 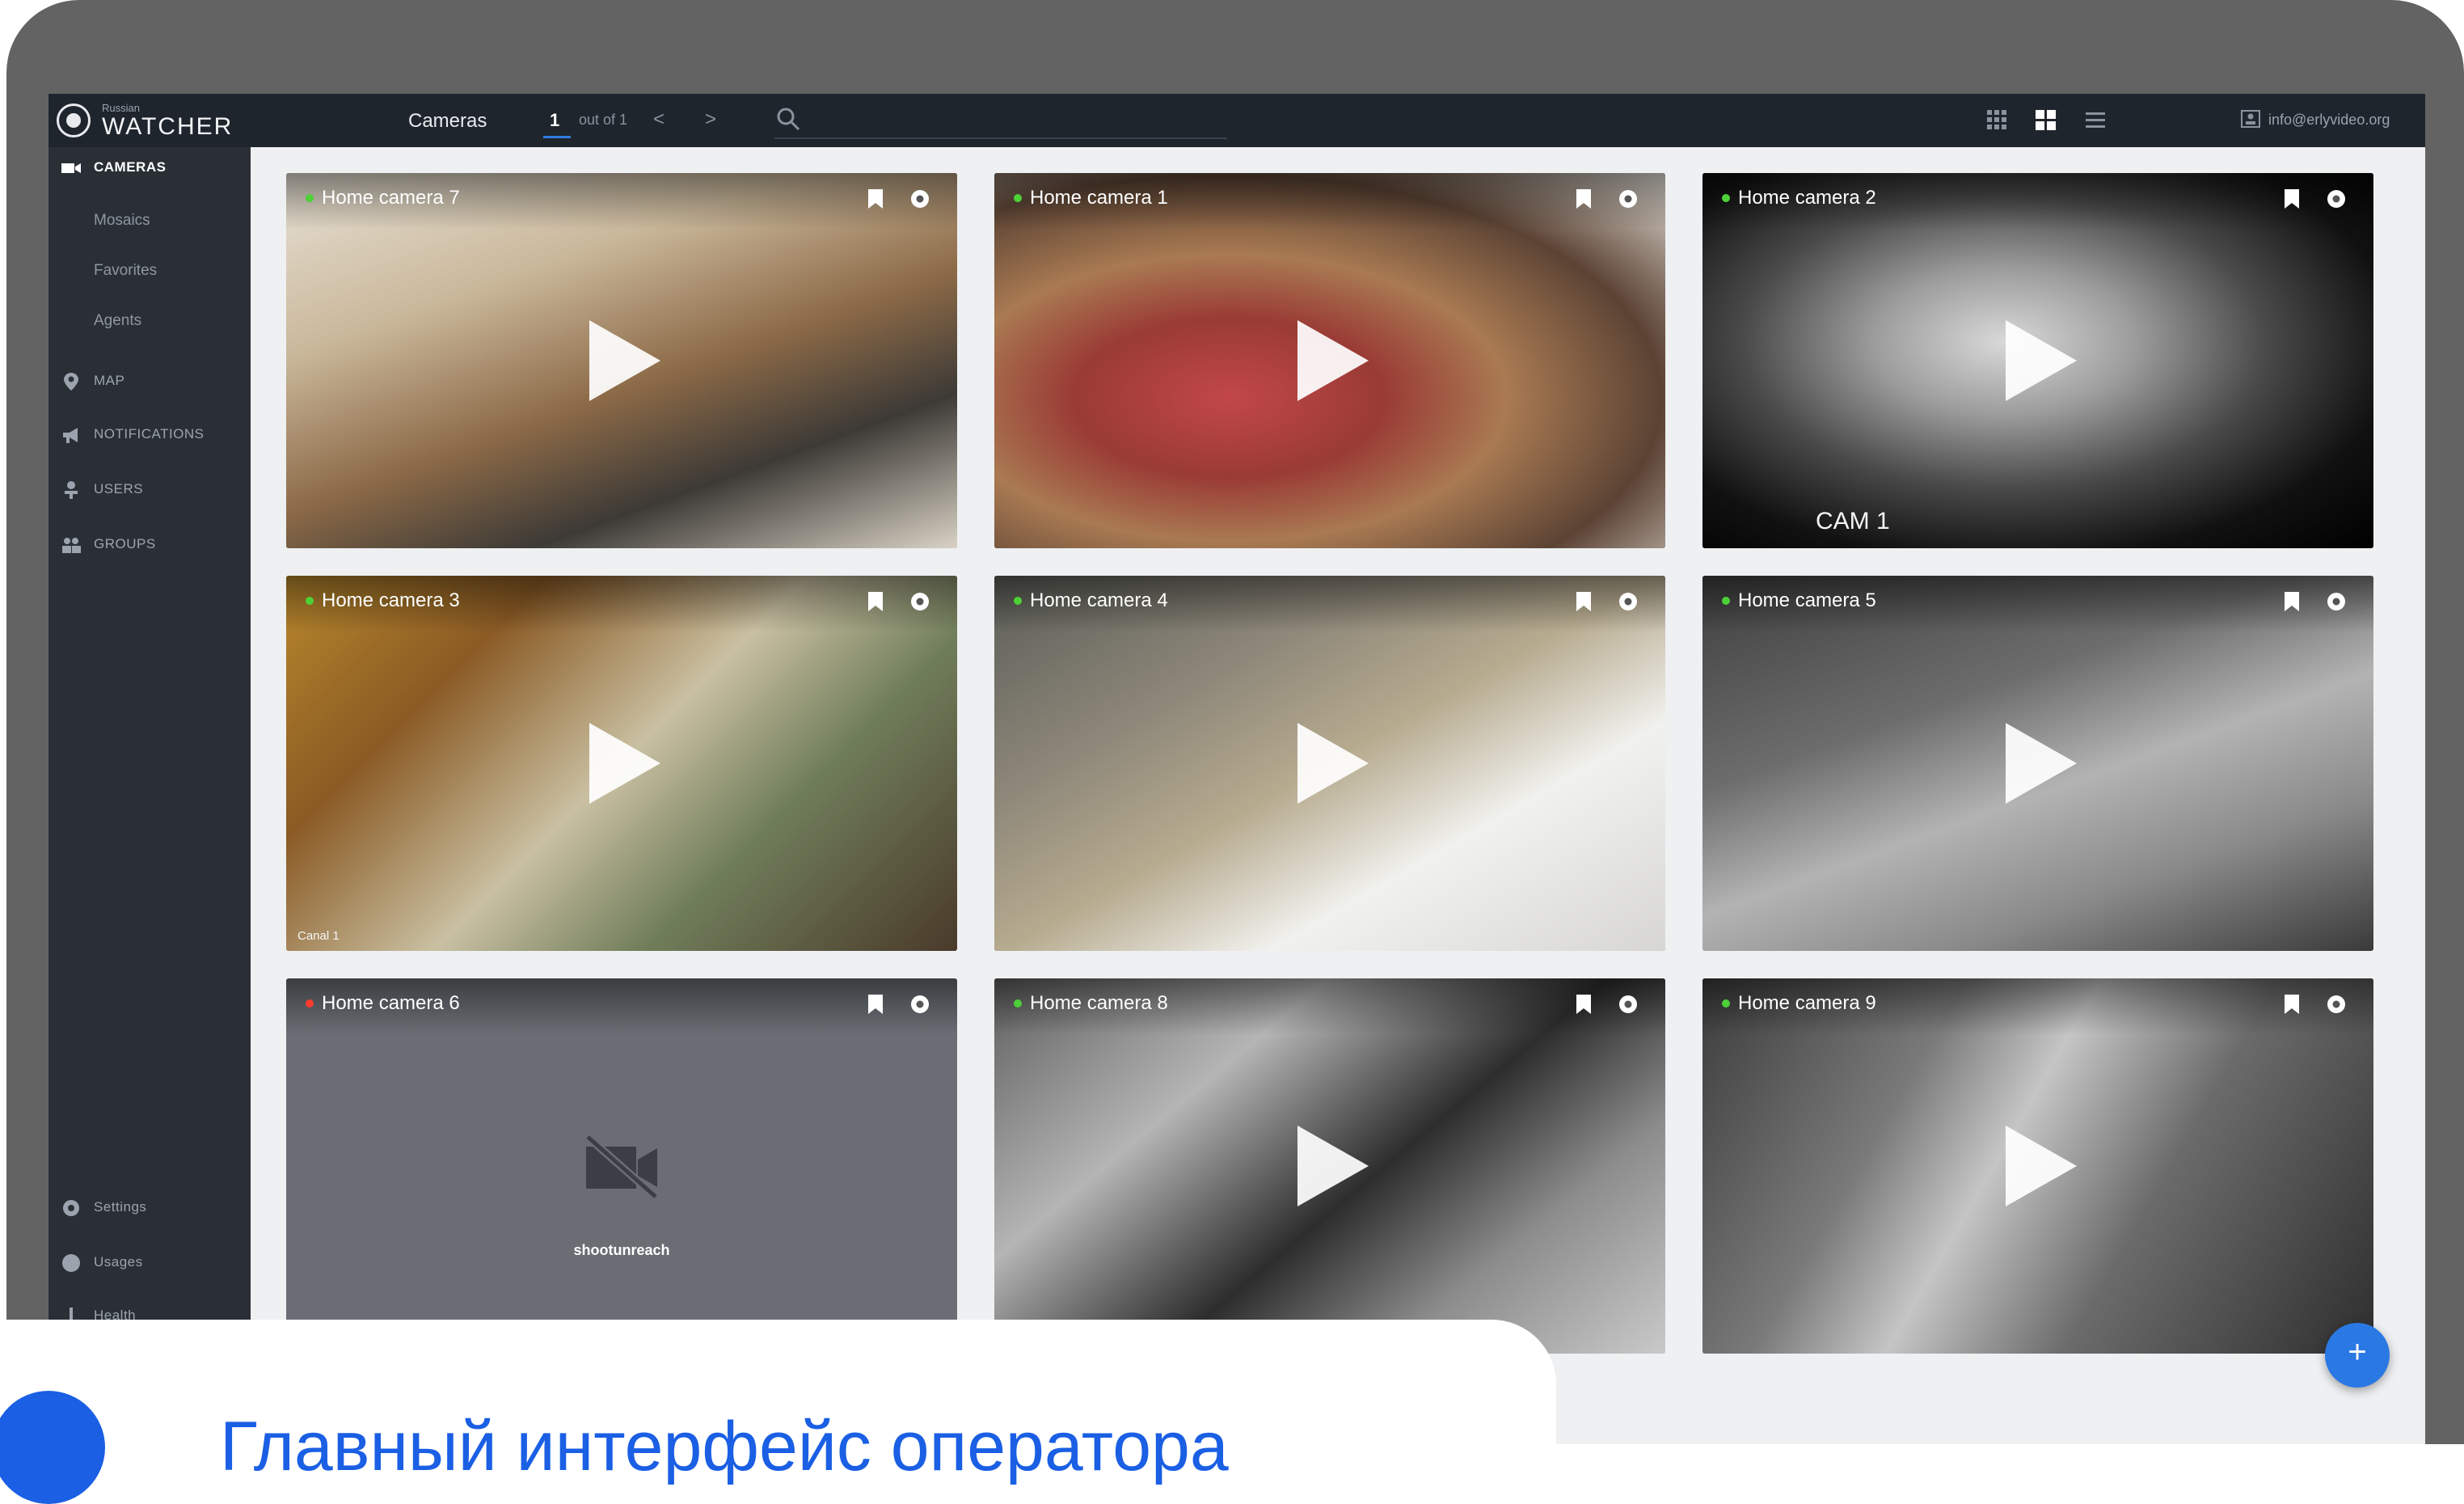 I want to click on sidebar-item-cameras: CAMERAS, so click(x=150, y=167).